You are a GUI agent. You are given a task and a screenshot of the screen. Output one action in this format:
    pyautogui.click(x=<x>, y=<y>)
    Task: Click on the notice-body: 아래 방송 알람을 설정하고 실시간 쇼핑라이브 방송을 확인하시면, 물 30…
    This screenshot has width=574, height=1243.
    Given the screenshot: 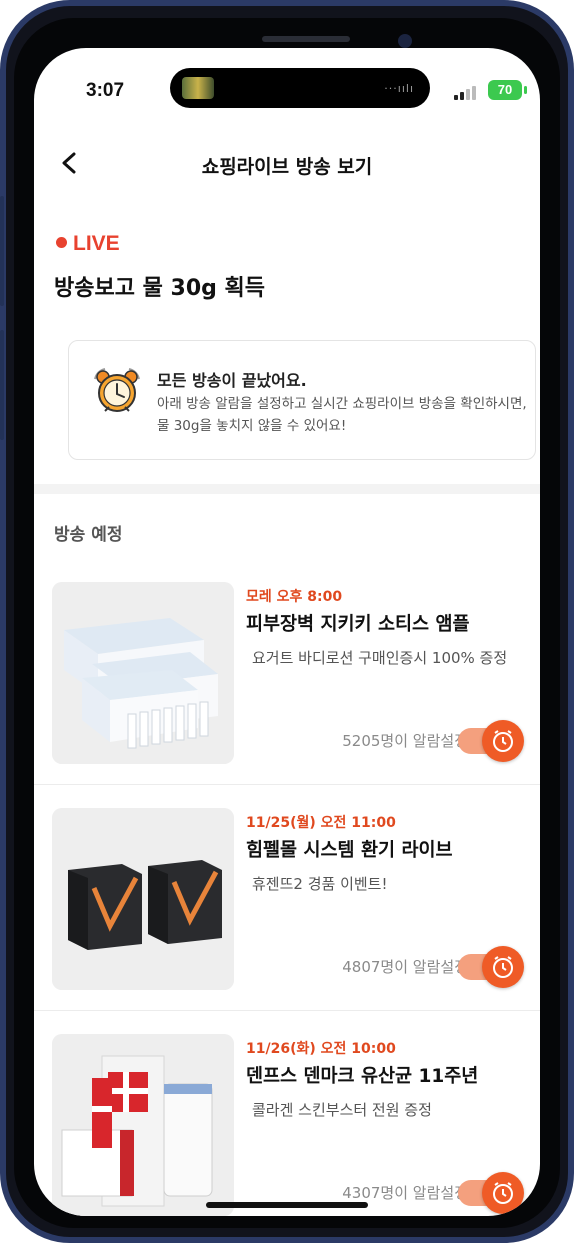 What is the action you would take?
    pyautogui.click(x=342, y=415)
    